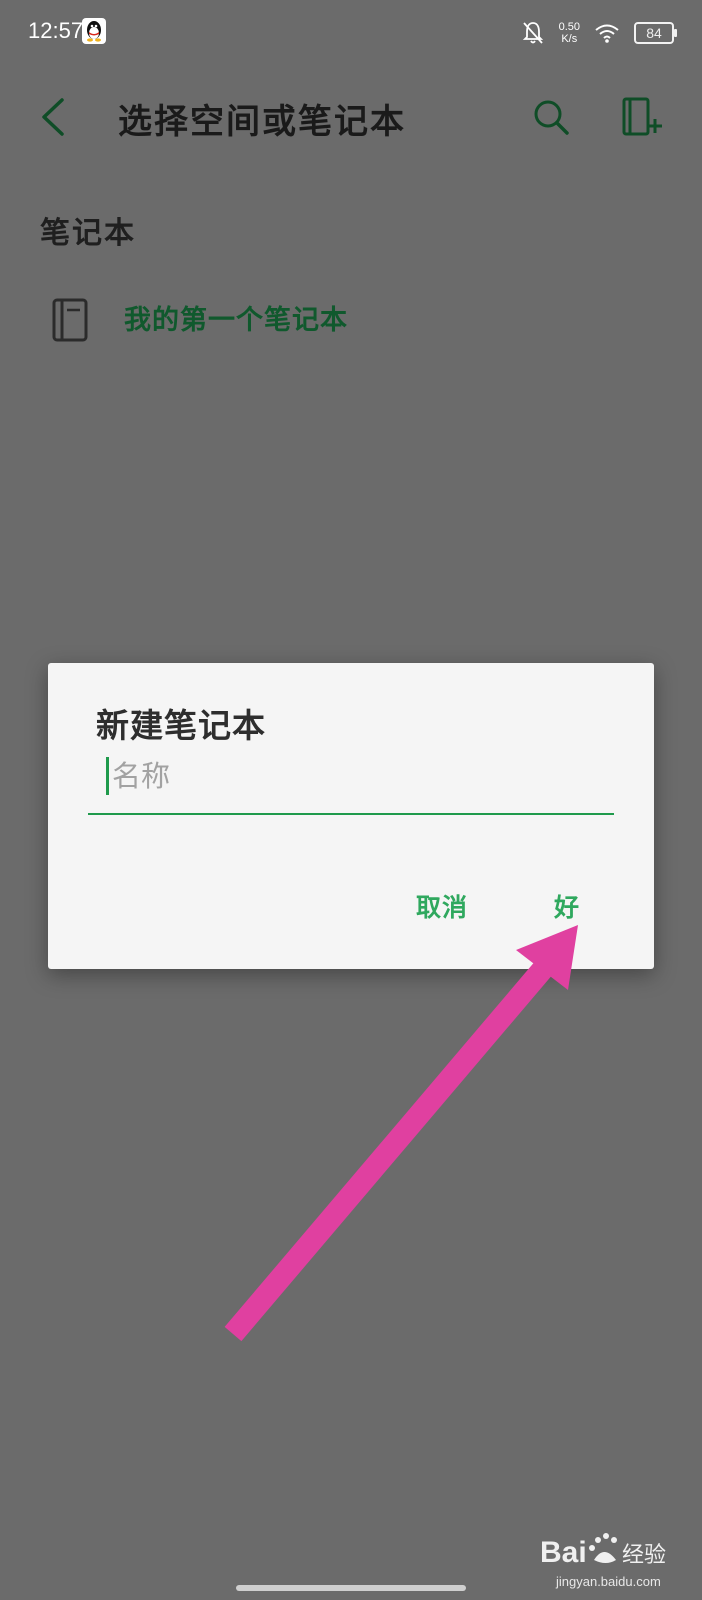  Describe the element at coordinates (569, 27) in the screenshot. I see `net-speed-value: 0.50` at that location.